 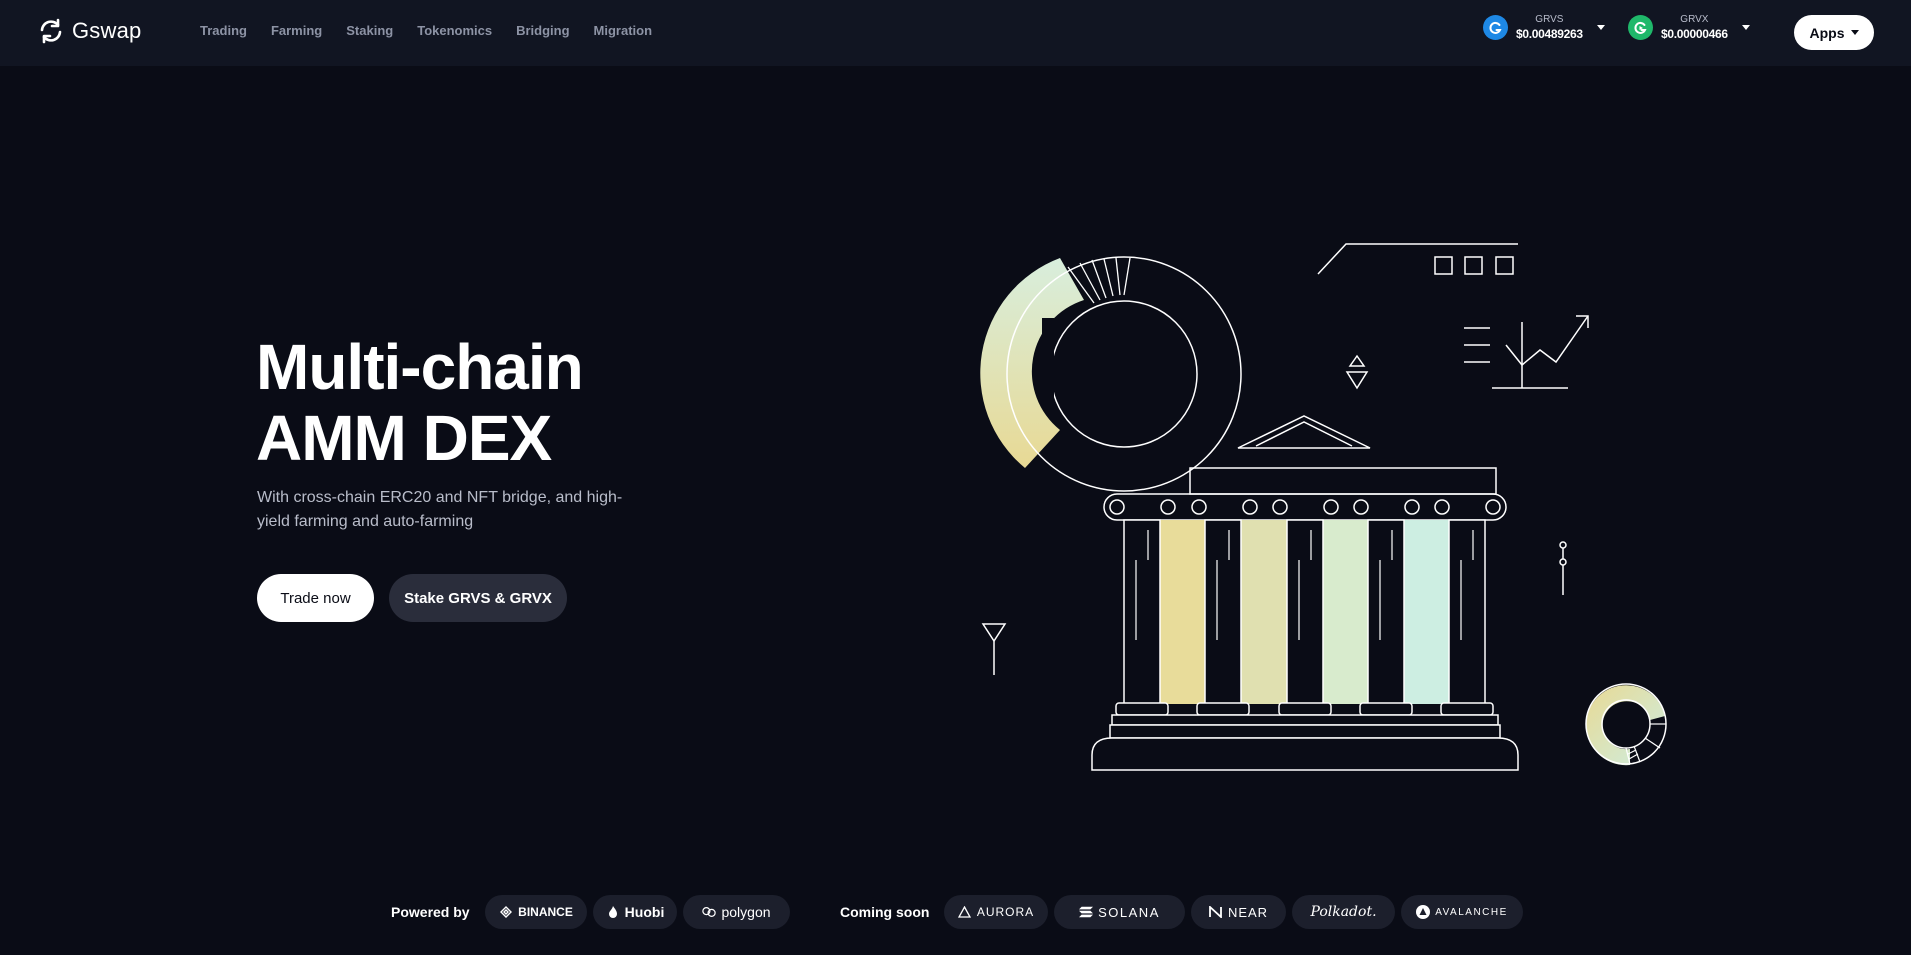 What do you see at coordinates (1827, 32) in the screenshot?
I see `apps-button-label: Apps` at bounding box center [1827, 32].